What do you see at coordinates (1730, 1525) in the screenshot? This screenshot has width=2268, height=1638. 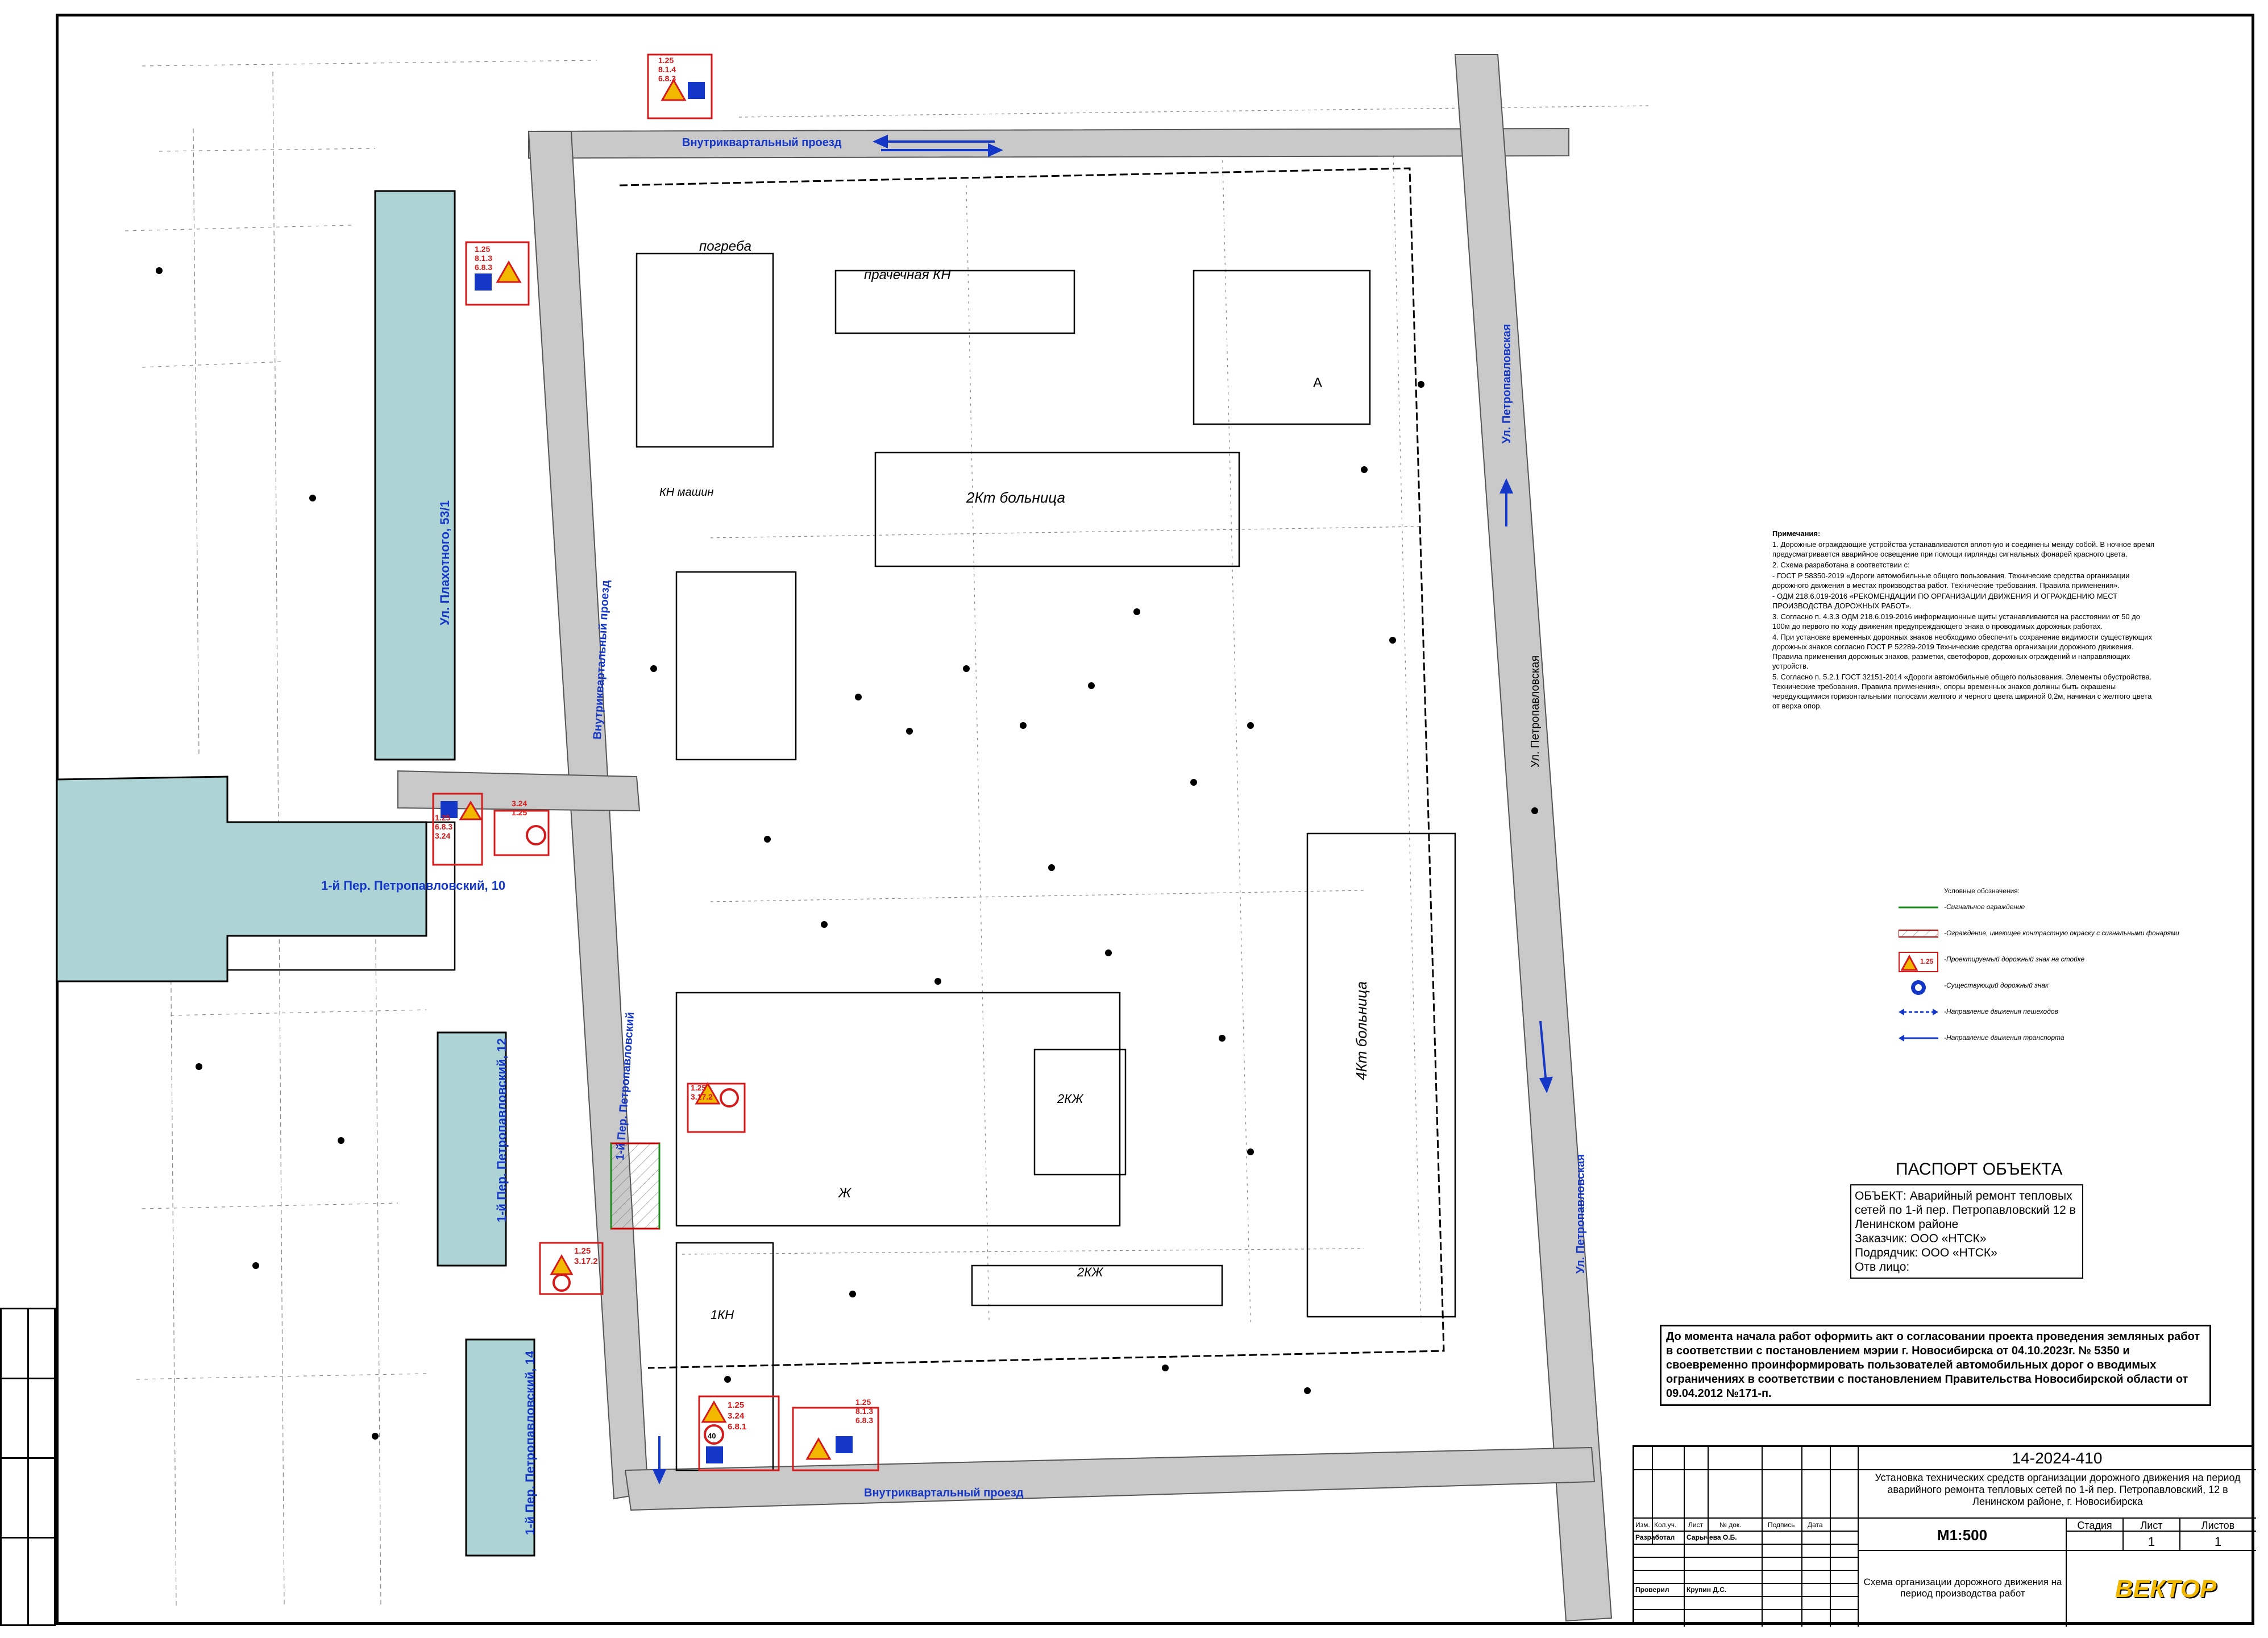 I see `col-doc: № док.` at bounding box center [1730, 1525].